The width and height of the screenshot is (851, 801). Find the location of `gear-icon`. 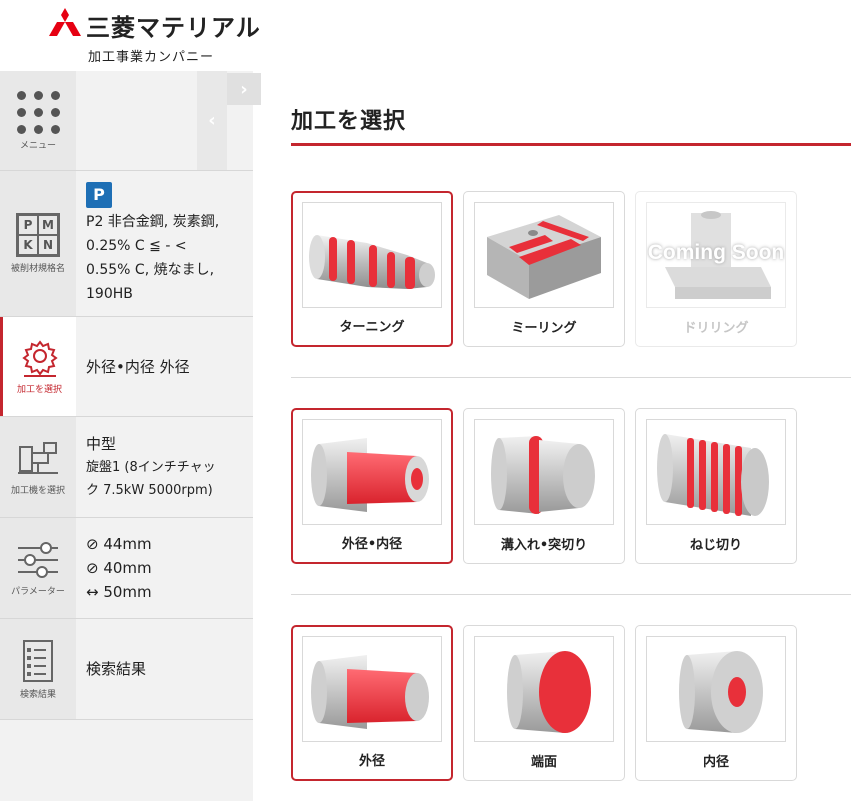

gear-icon is located at coordinates (39, 358).